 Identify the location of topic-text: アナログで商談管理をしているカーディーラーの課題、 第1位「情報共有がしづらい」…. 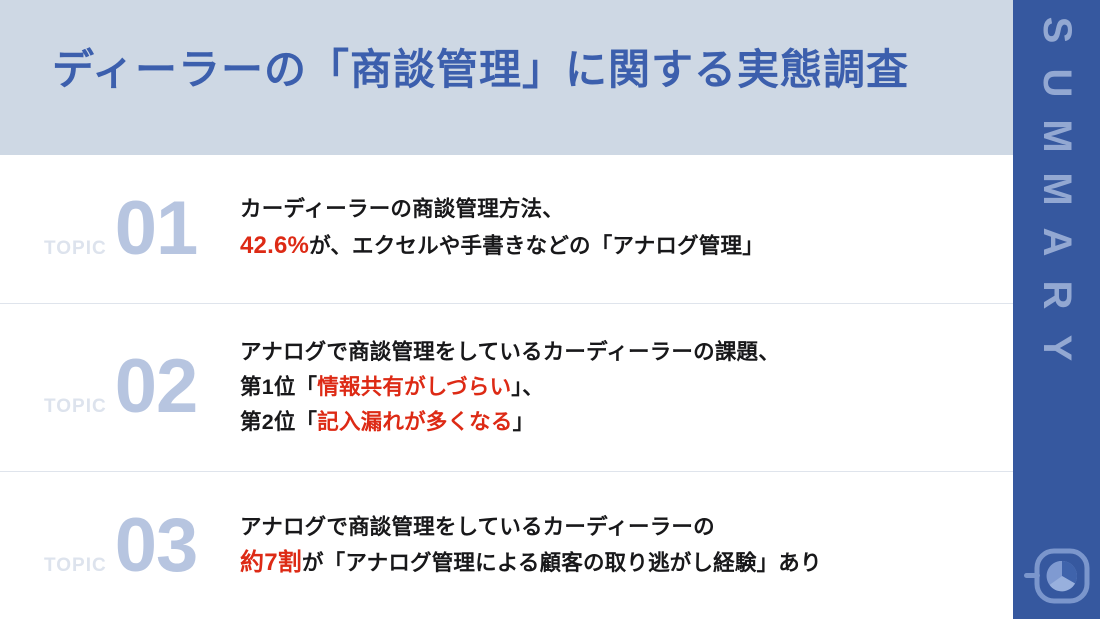
(510, 387).